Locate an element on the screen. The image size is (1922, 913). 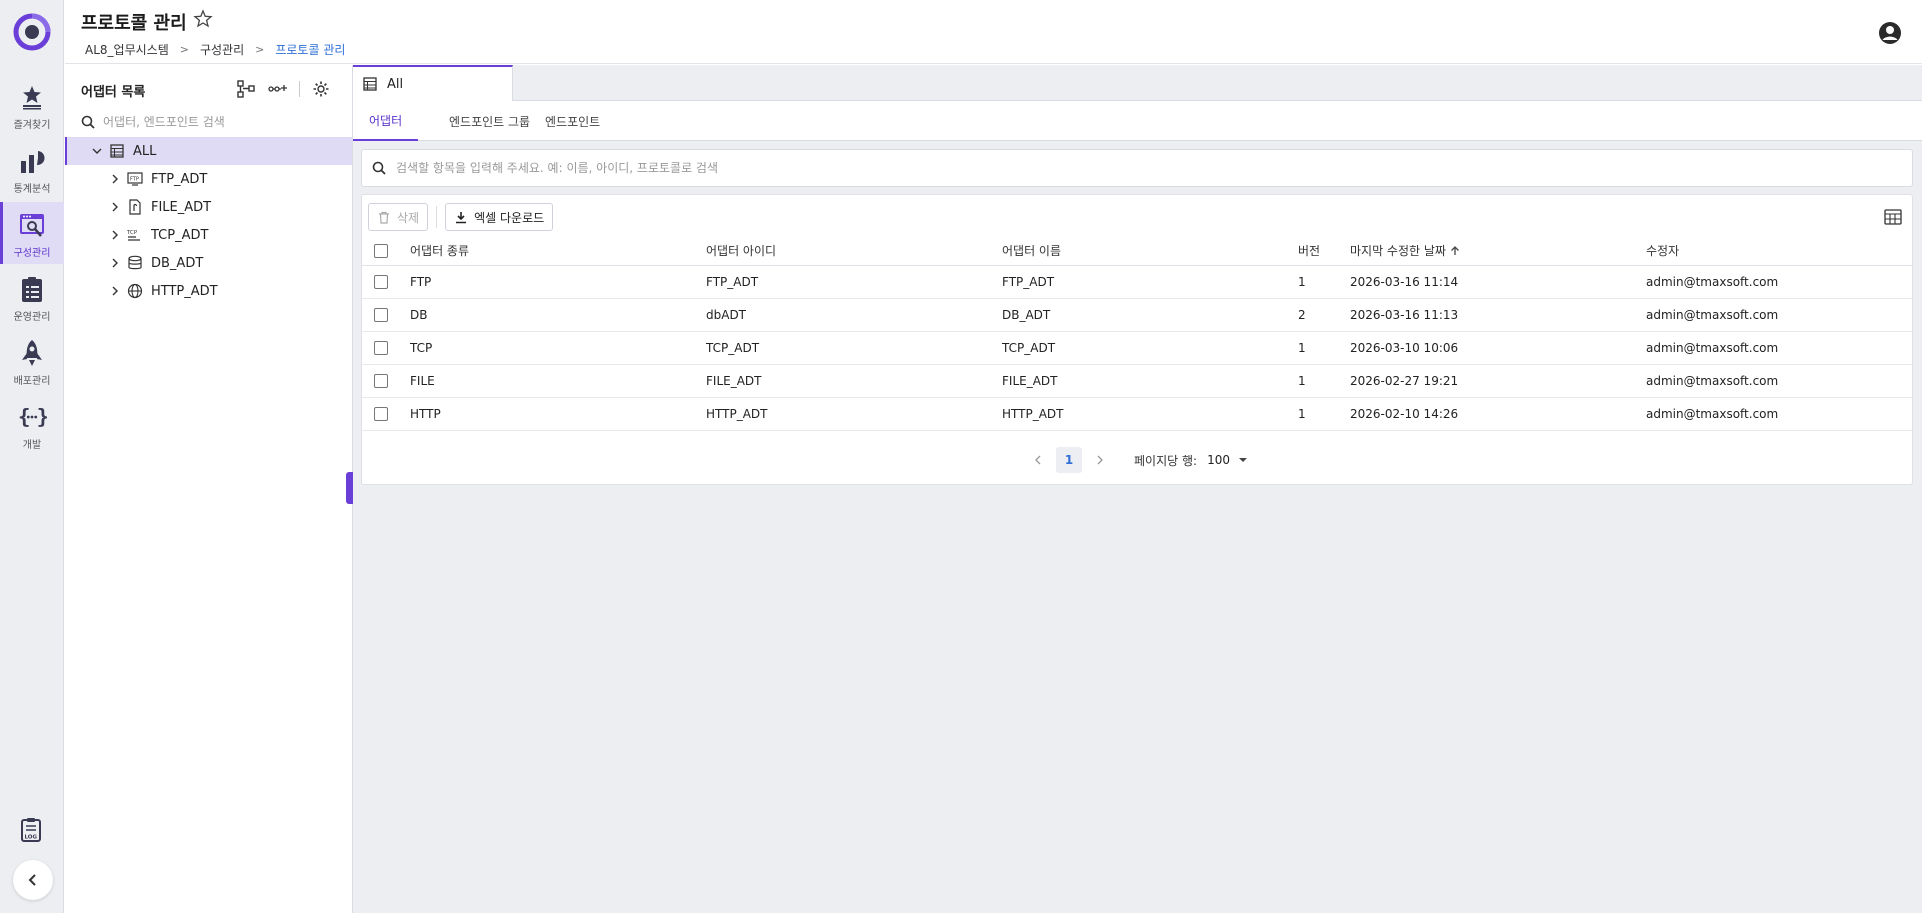
tab-all: All is located at coordinates (433, 83).